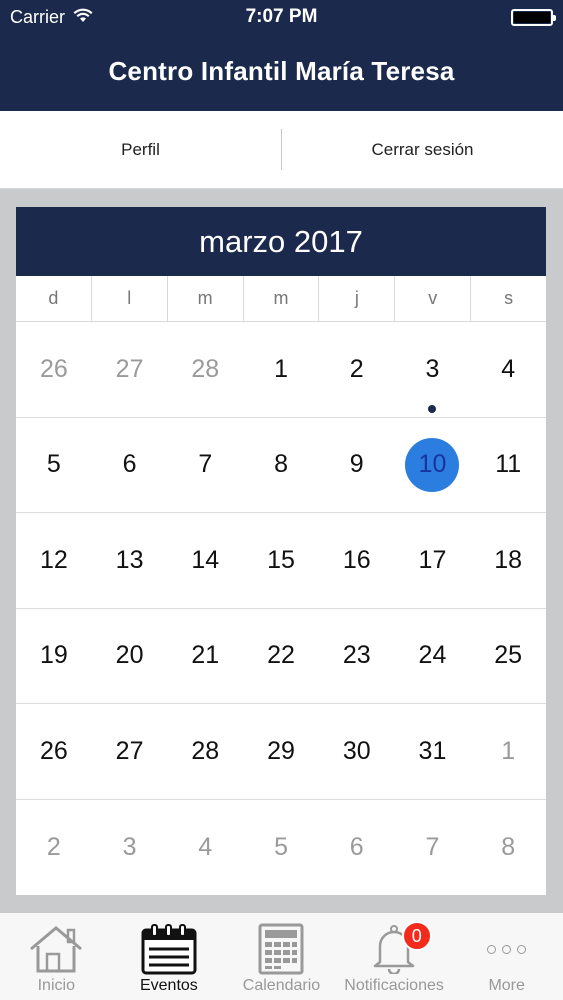  I want to click on weekday-label: m, so click(204, 298).